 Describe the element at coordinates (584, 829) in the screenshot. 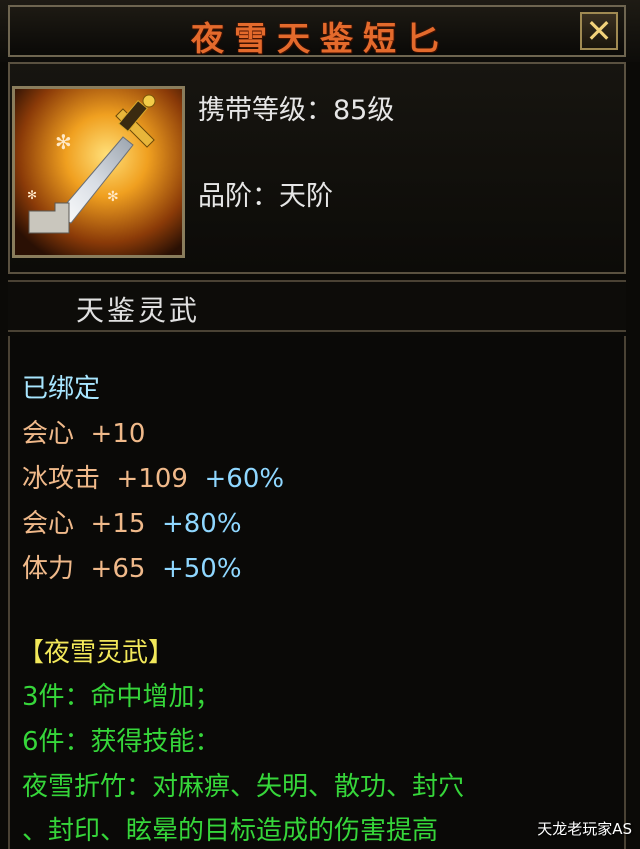

I see `watermark: 天龙老玩家AS` at that location.